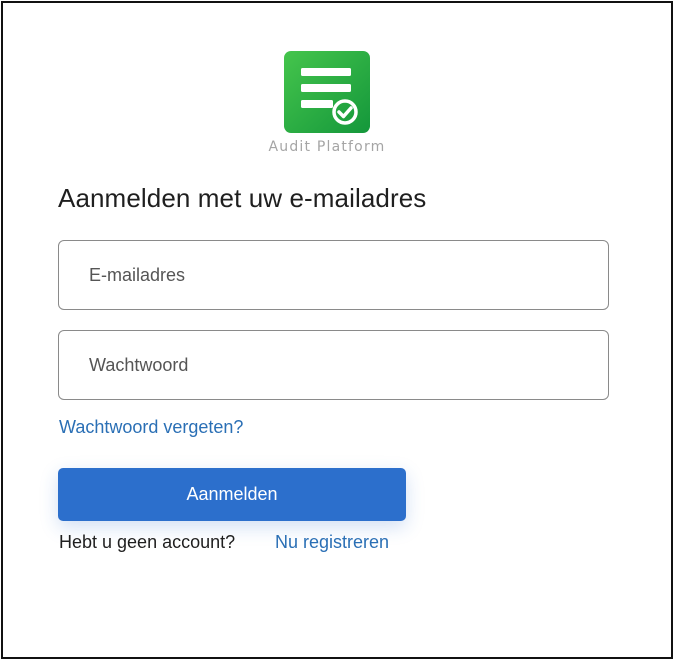  Describe the element at coordinates (327, 92) in the screenshot. I see `document-check-icon` at that location.